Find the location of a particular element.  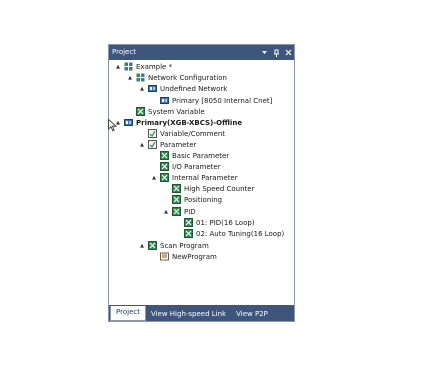

tree-item: 01: PID(16 Loop) is located at coordinates (215, 222).